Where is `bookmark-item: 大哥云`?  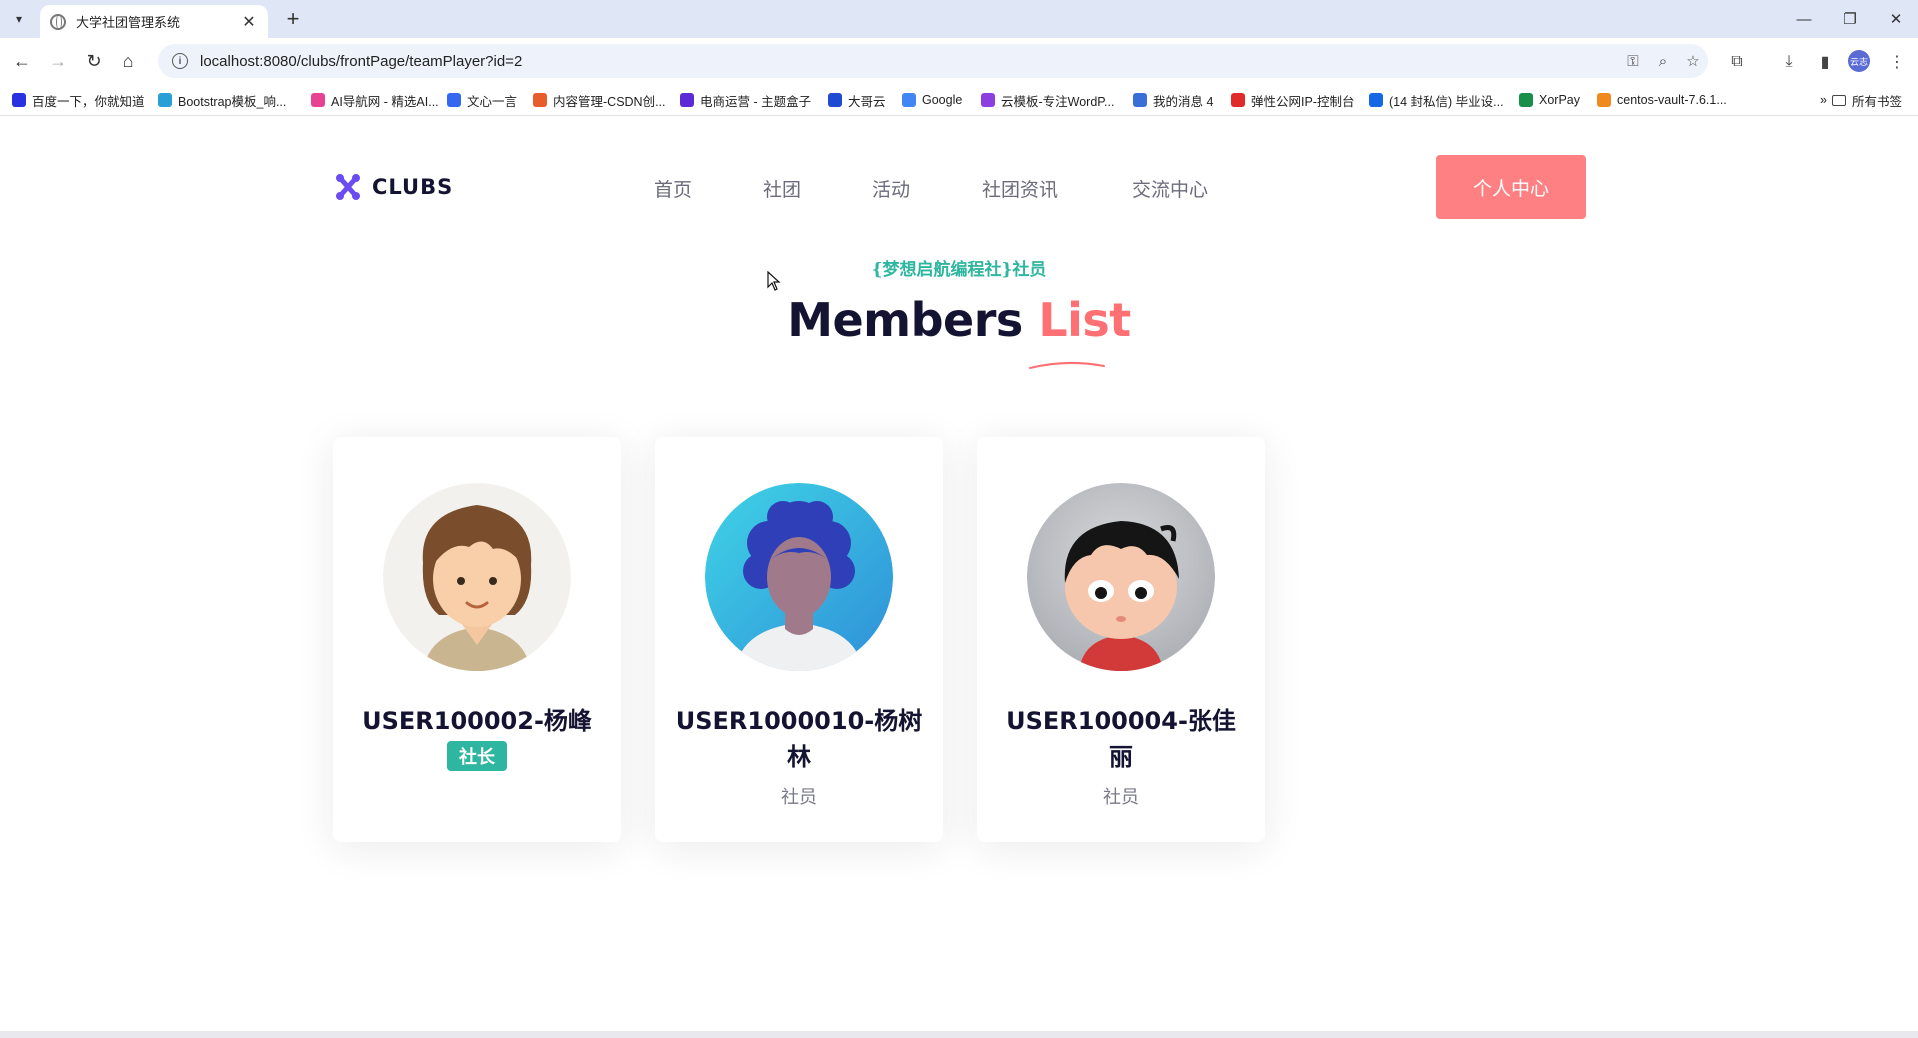 bookmark-item: 大哥云 is located at coordinates (857, 100).